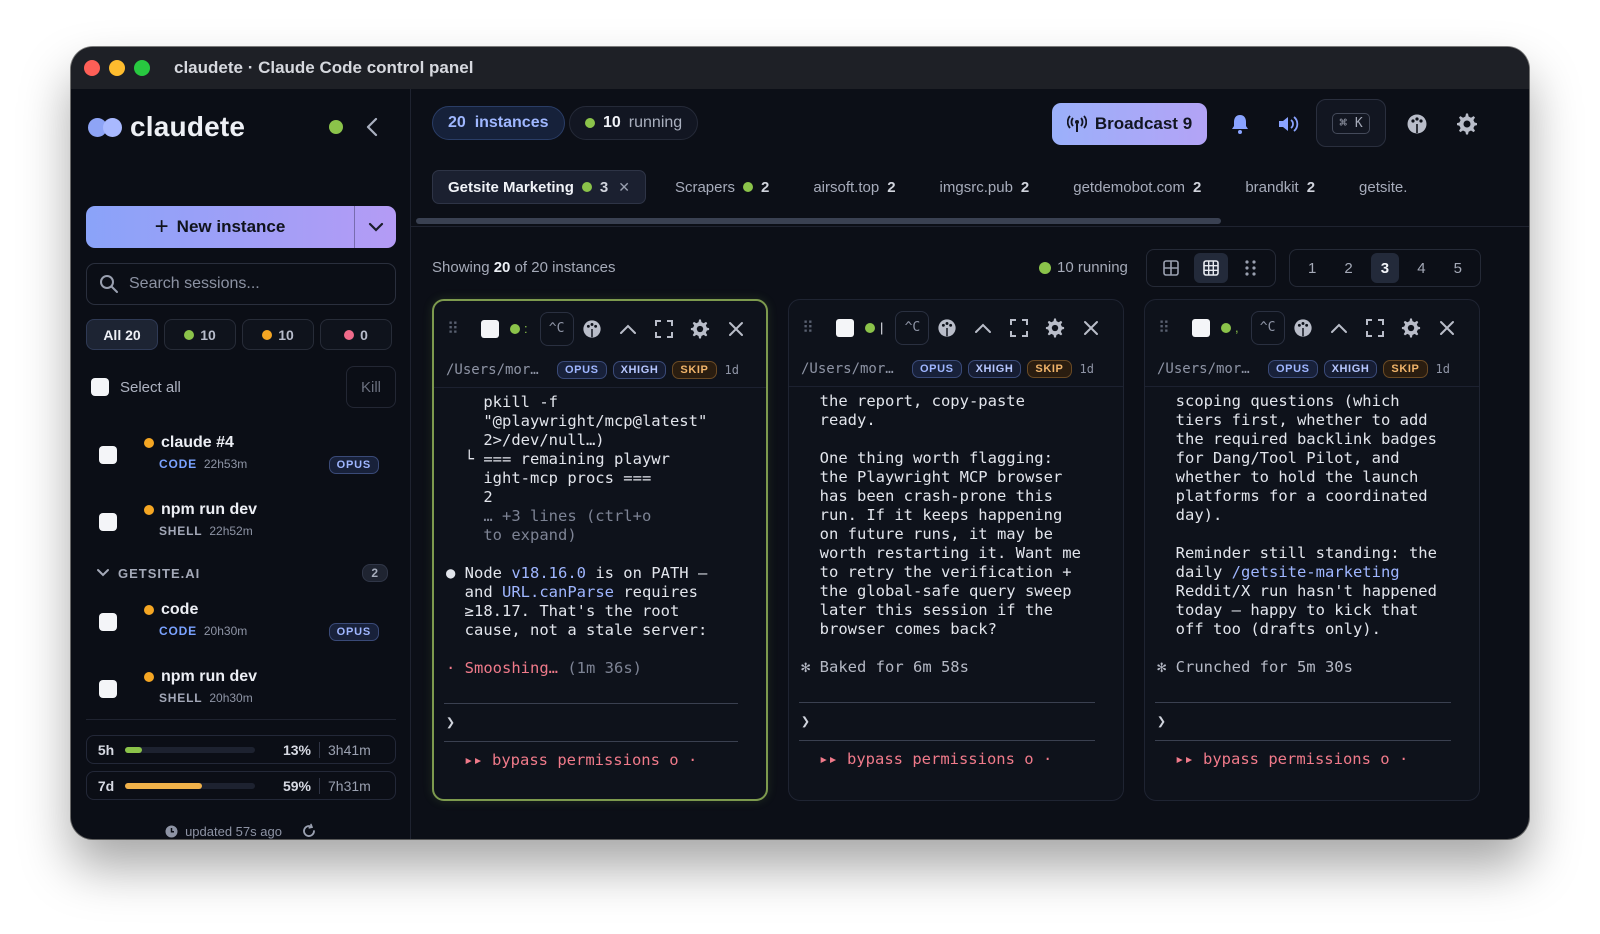 The width and height of the screenshot is (1600, 934). I want to click on close-tab-icon: ✕, so click(624, 187).